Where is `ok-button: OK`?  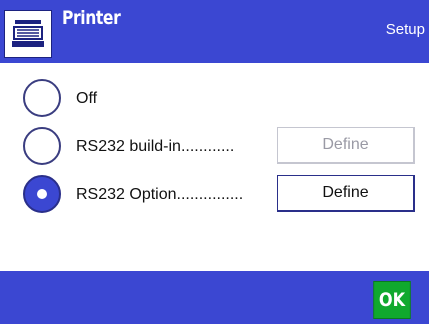 ok-button: OK is located at coordinates (392, 300).